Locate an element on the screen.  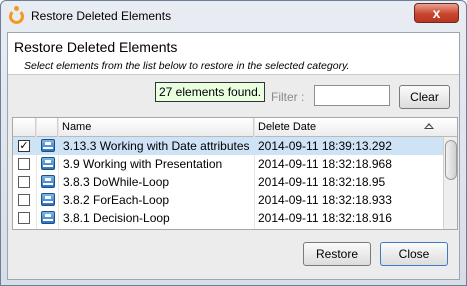
scrollbar-thumb is located at coordinates (451, 160).